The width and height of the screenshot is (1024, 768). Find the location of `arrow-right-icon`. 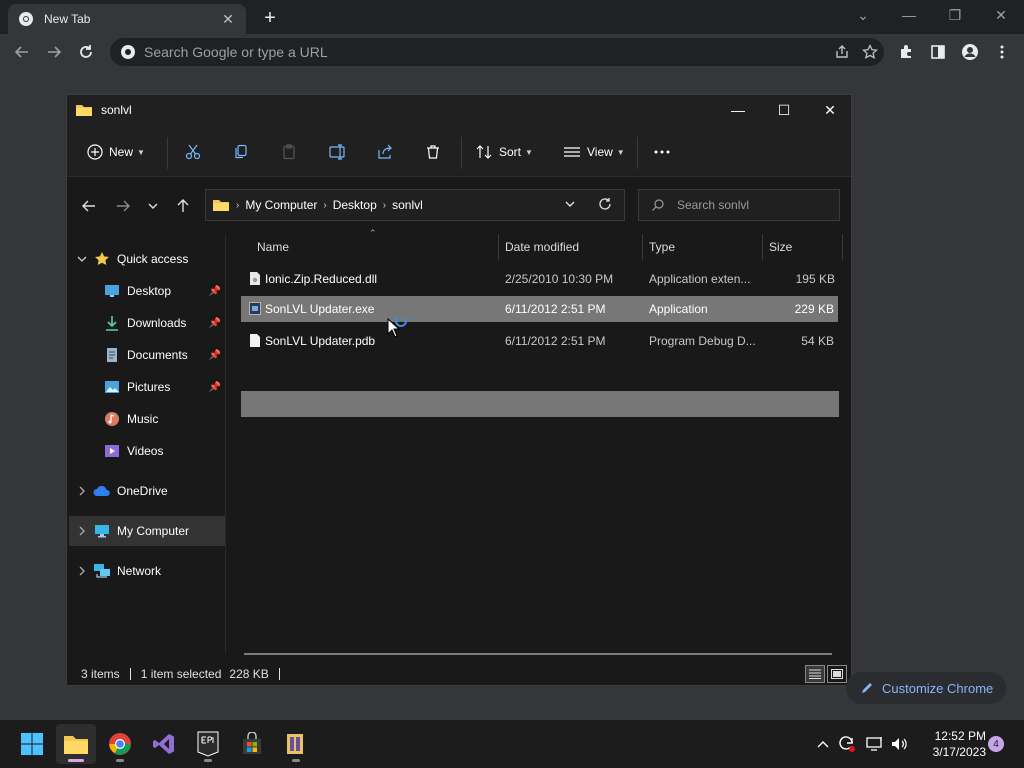

arrow-right-icon is located at coordinates (55, 52).